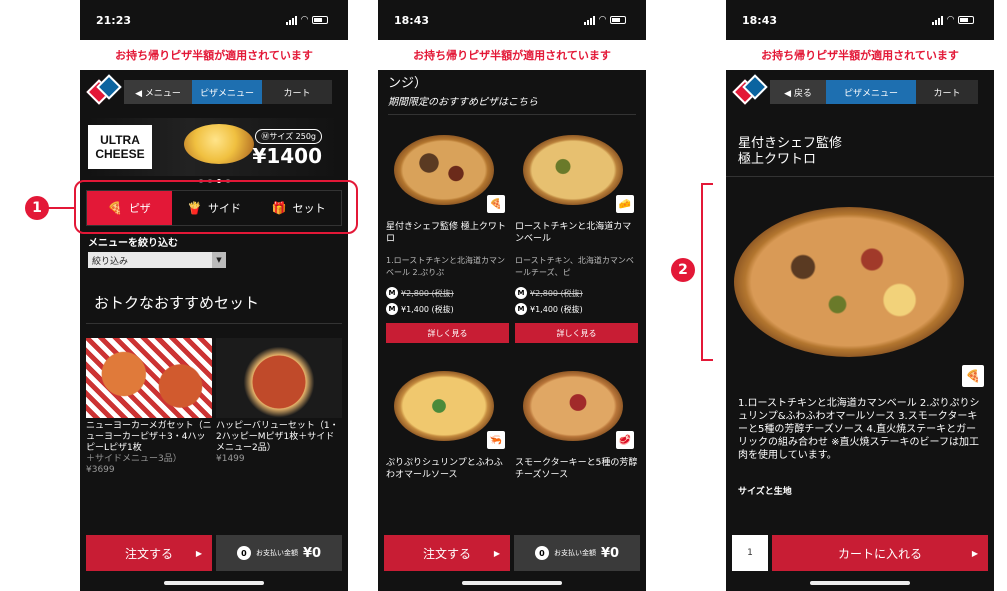  I want to click on pizza-hero-image: 🍕, so click(860, 282).